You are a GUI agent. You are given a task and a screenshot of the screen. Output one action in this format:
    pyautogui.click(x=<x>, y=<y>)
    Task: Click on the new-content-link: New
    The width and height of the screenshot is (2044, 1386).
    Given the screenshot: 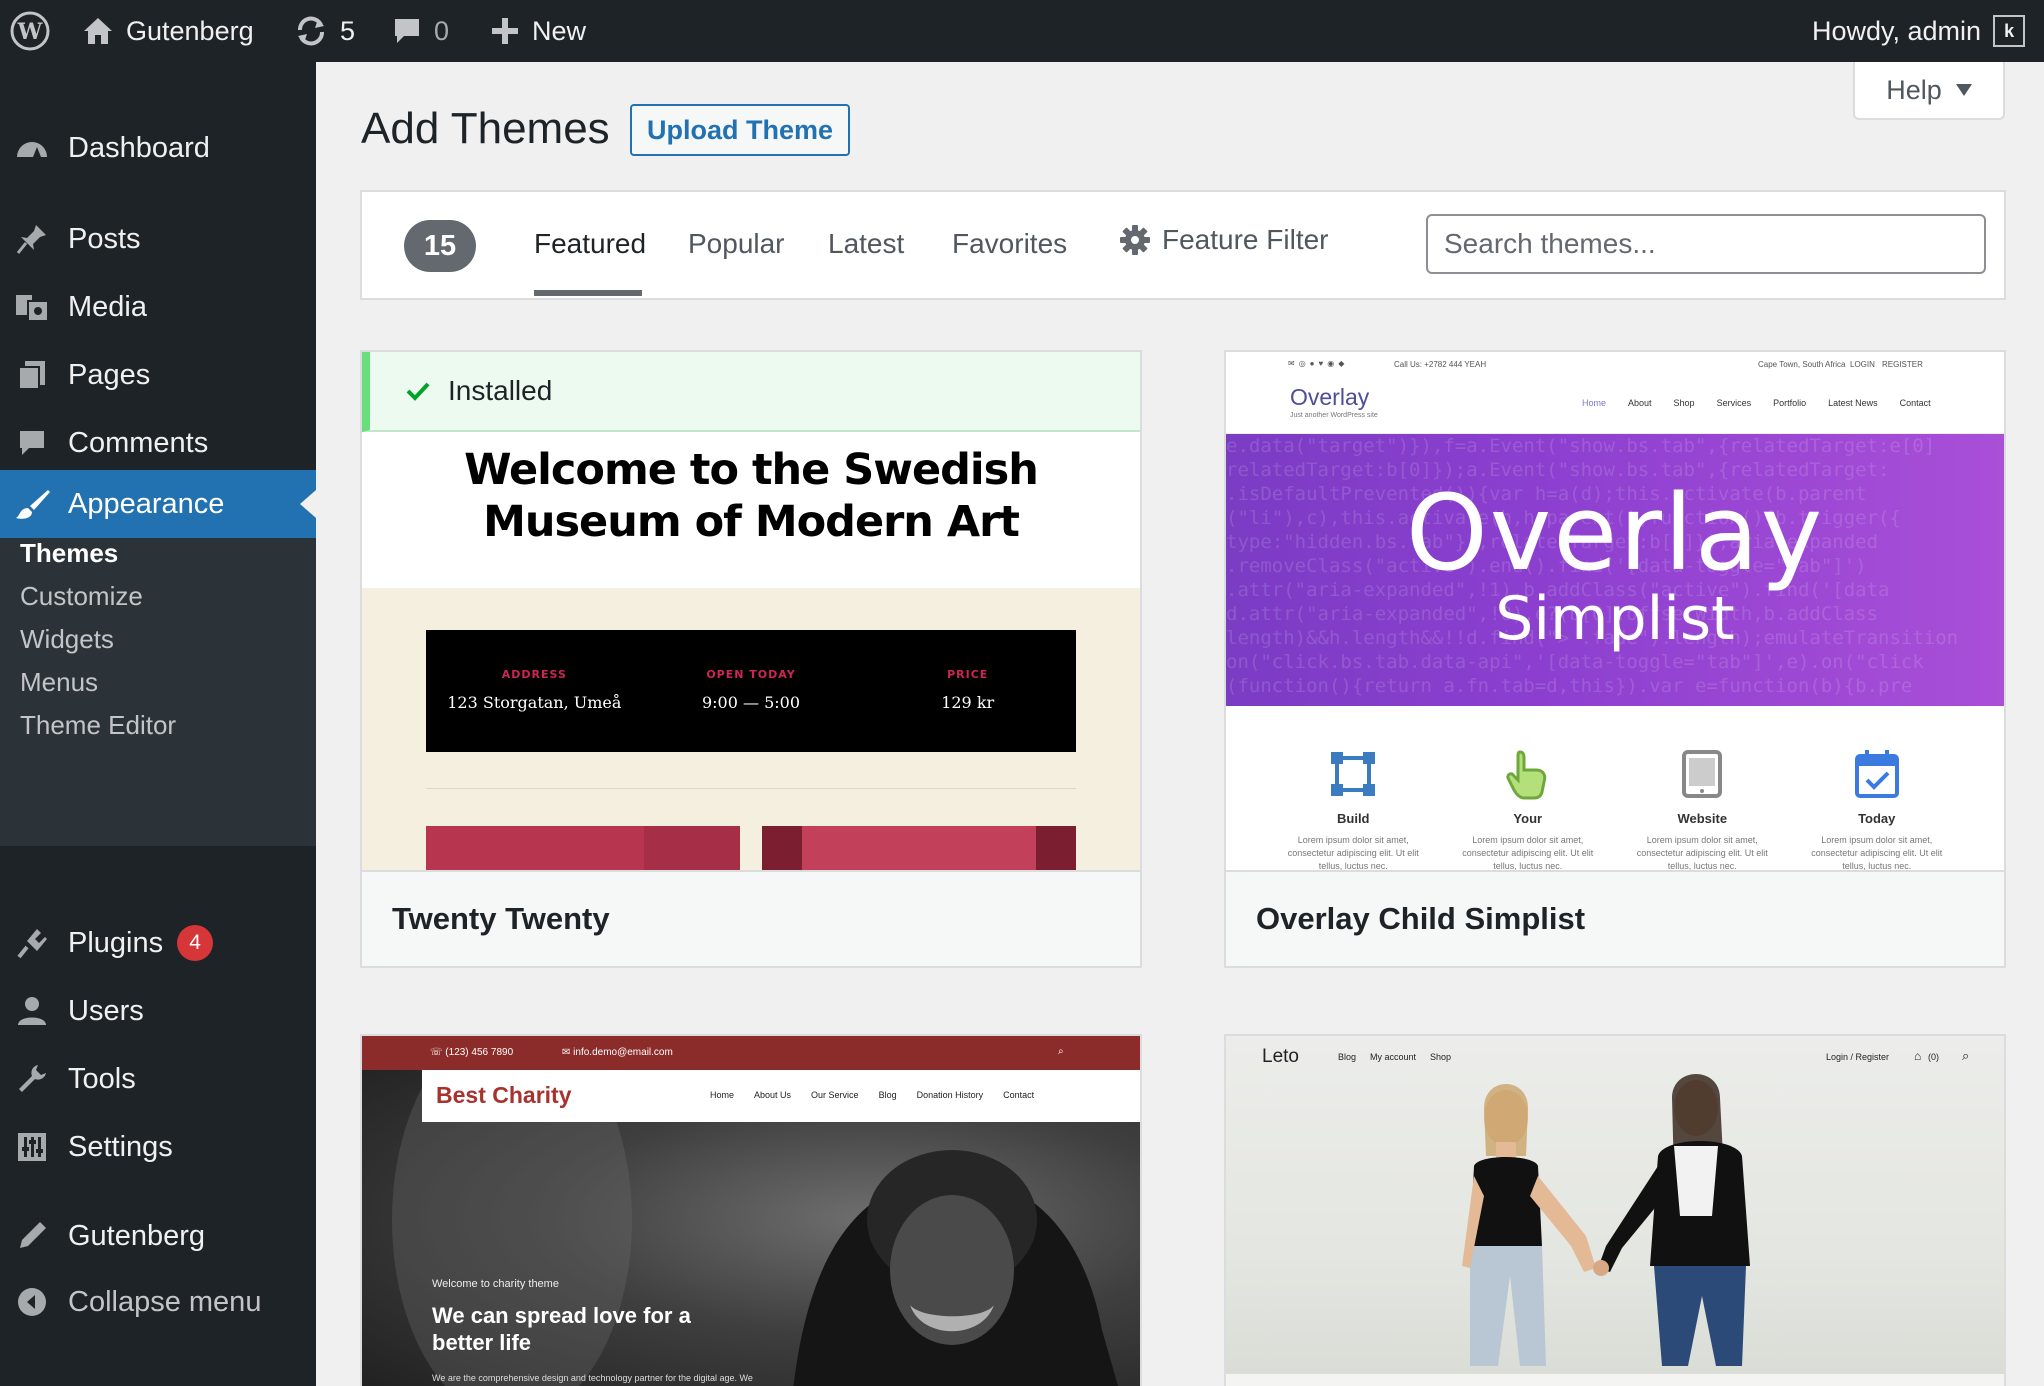 What is the action you would take?
    pyautogui.click(x=538, y=31)
    